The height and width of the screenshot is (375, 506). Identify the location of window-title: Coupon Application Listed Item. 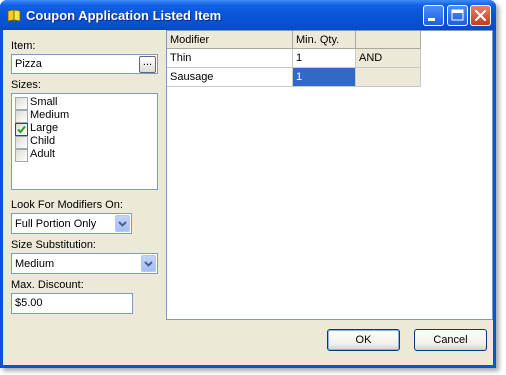
(124, 15).